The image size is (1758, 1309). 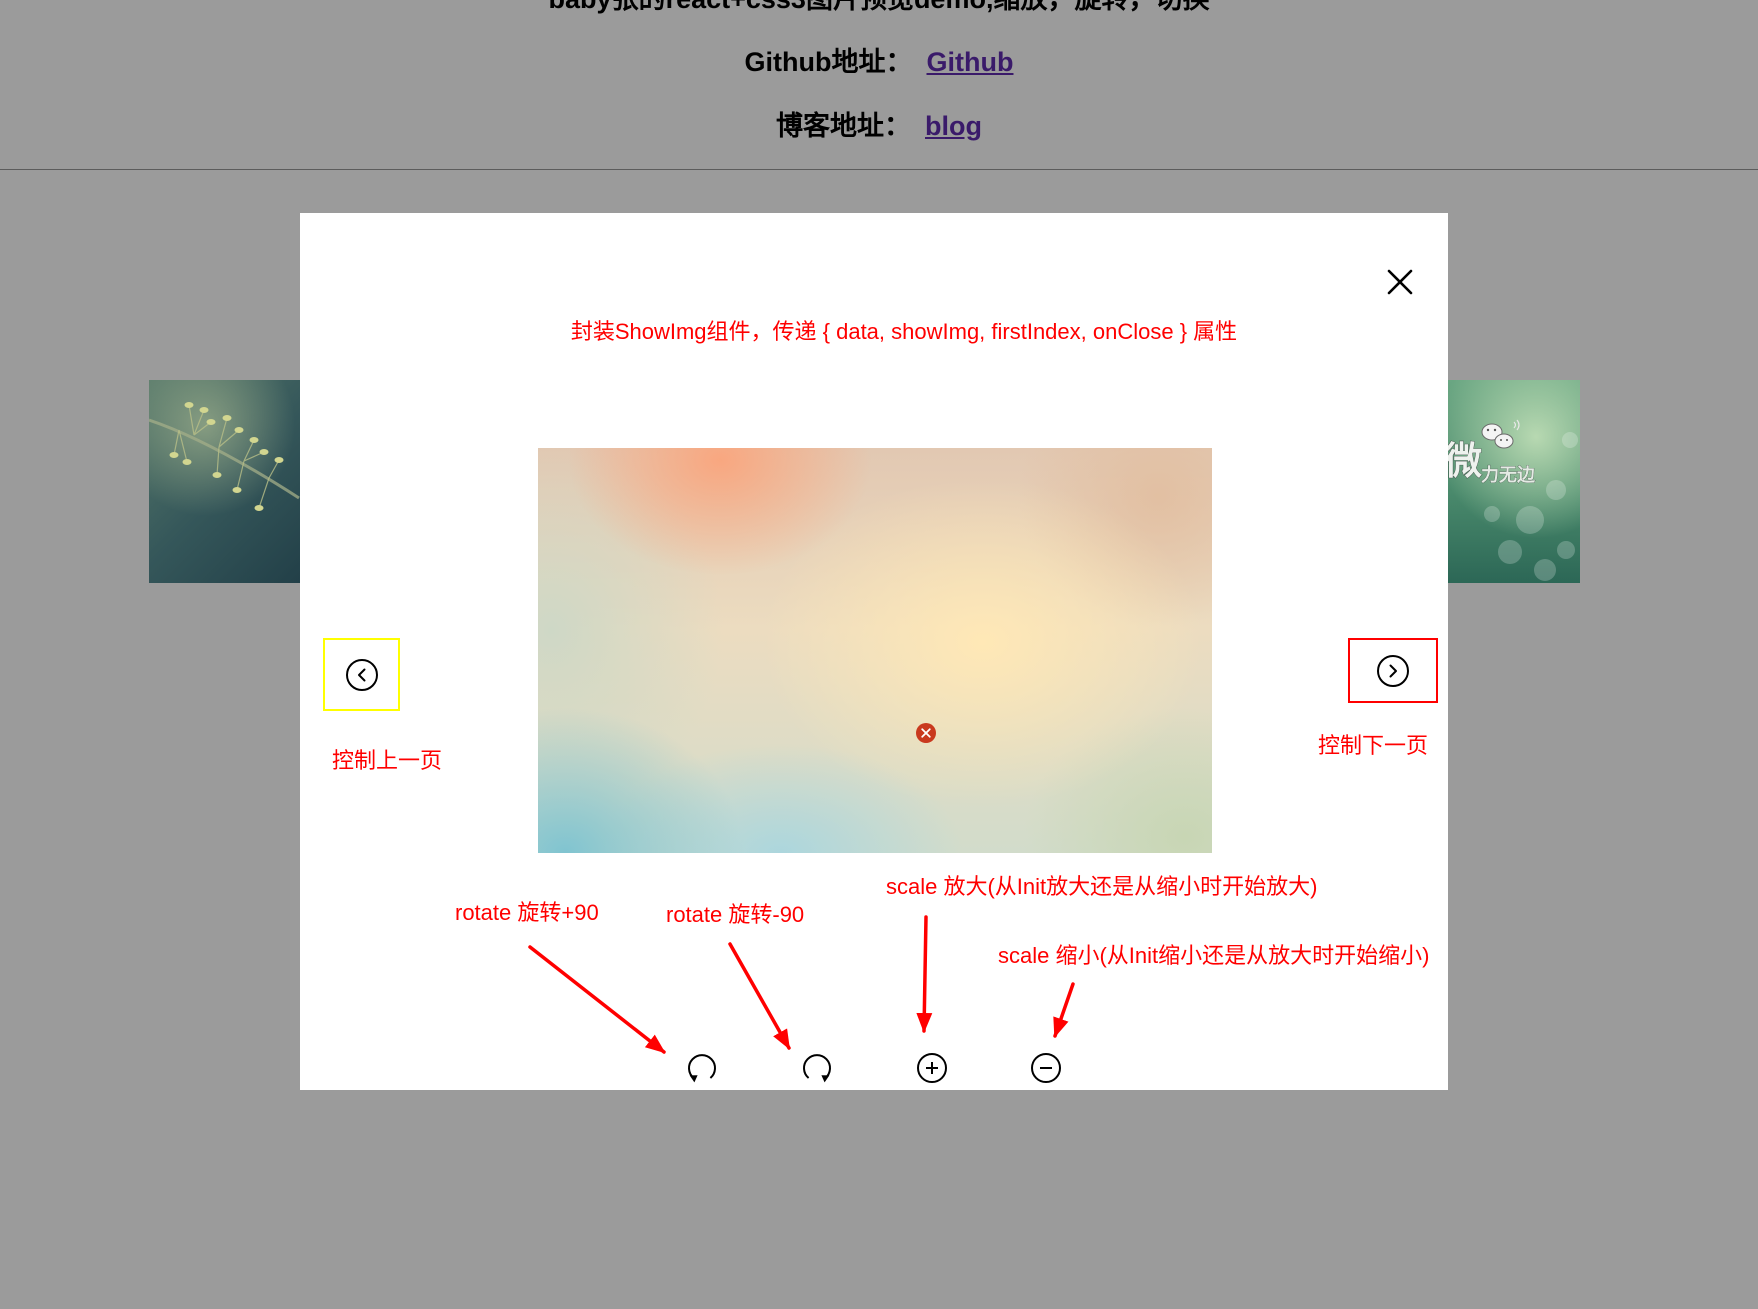 What do you see at coordinates (1214, 955) in the screenshot?
I see `annotation-zoom-out-note: scale 缩小(从Init缩小还是从放大时开始缩小)` at bounding box center [1214, 955].